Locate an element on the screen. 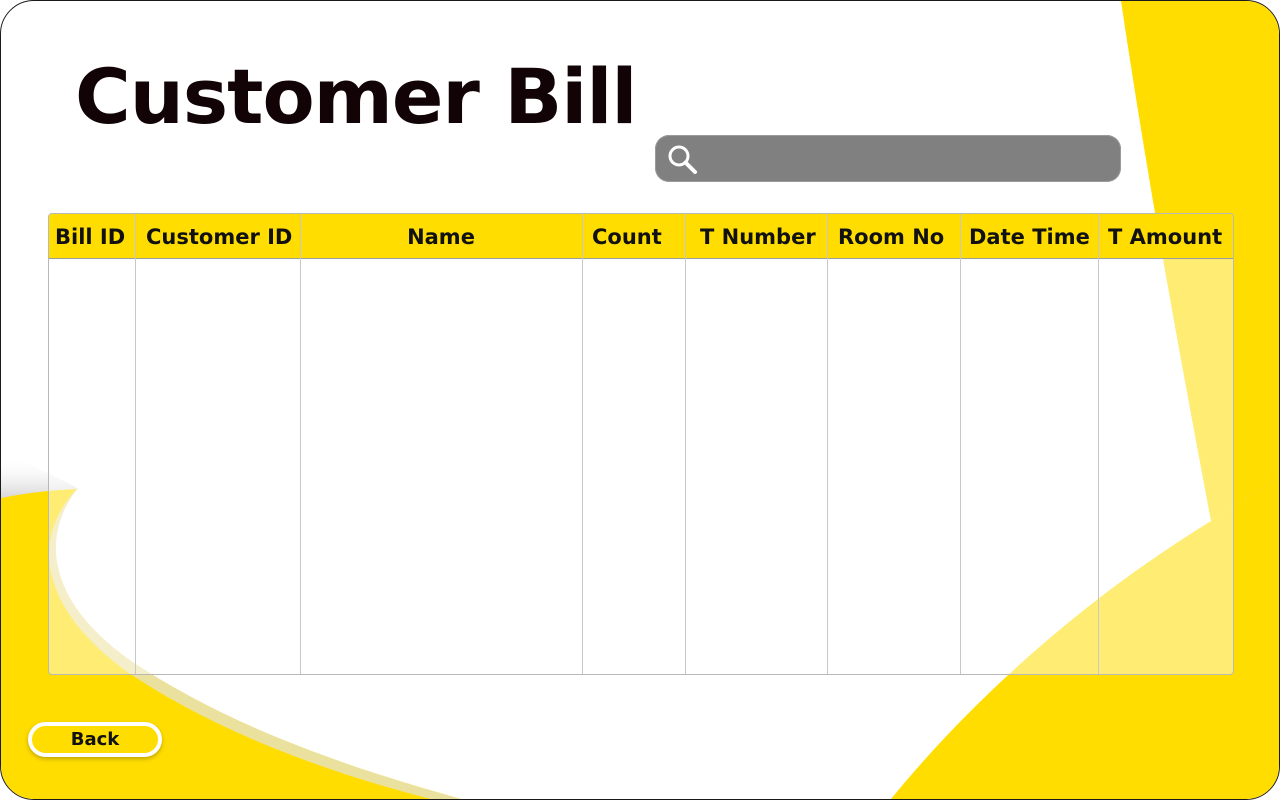 The height and width of the screenshot is (800, 1280). search-icon is located at coordinates (682, 159).